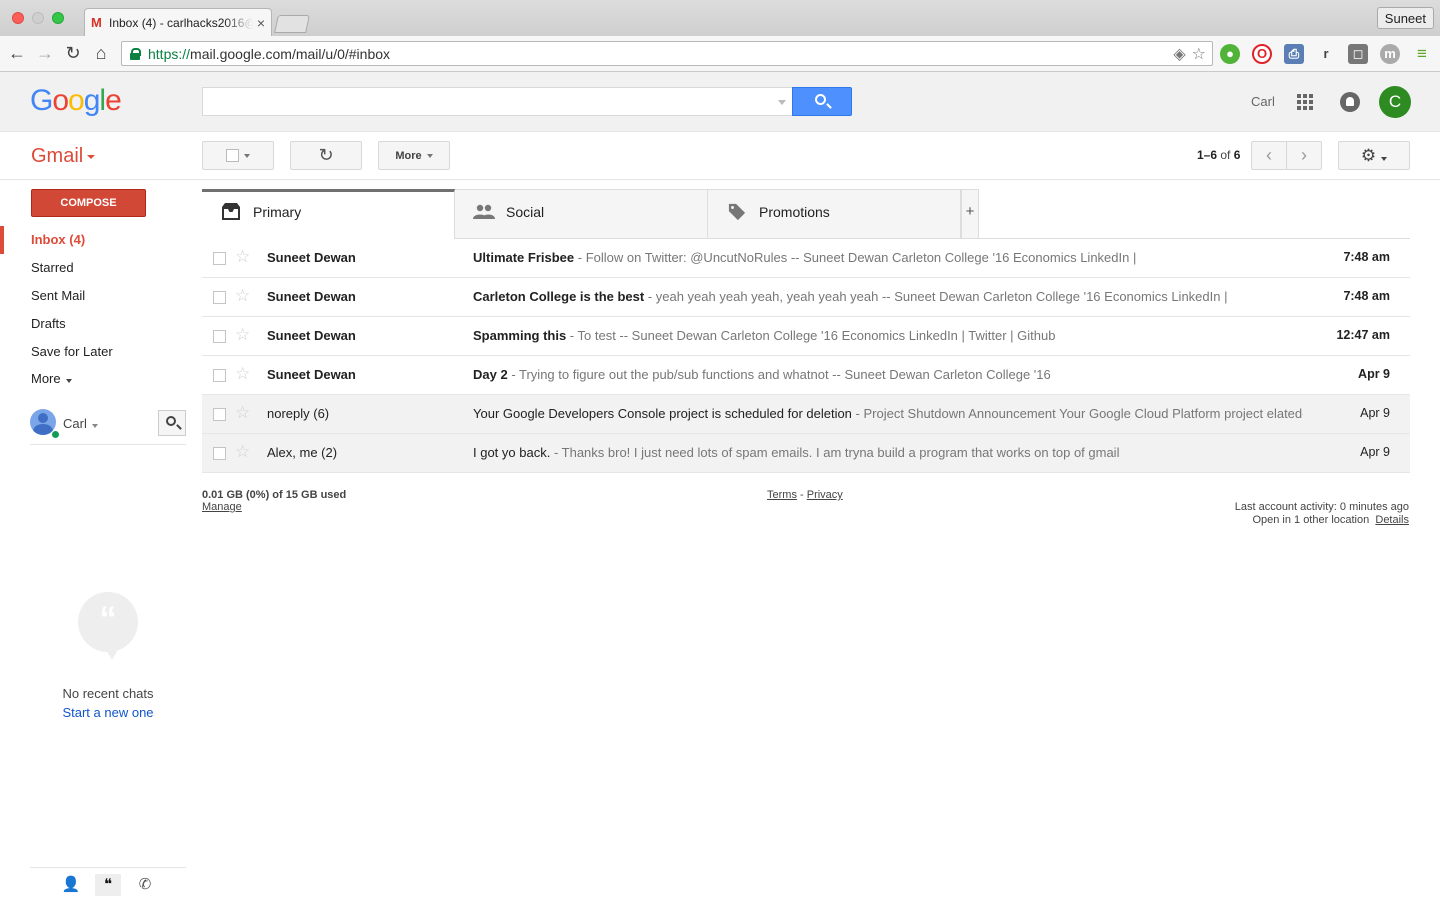  What do you see at coordinates (93, 324) in the screenshot?
I see `sidebar-item-drafts: Drafts` at bounding box center [93, 324].